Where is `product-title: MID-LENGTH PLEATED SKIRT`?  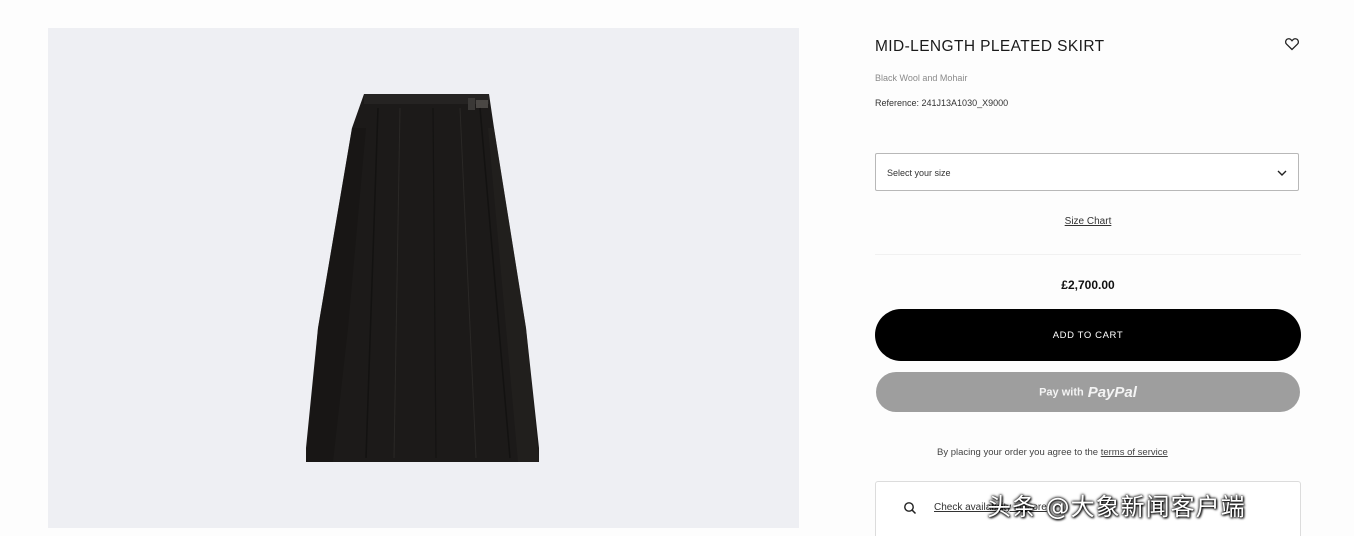
product-title: MID-LENGTH PLEATED SKIRT is located at coordinates (990, 46).